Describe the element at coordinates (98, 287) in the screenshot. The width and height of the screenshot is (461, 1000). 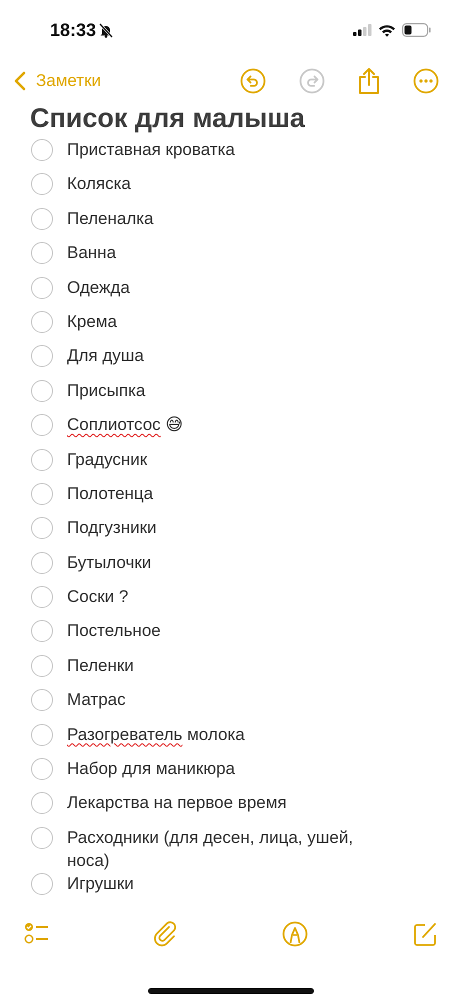
I see `checklist-item-text: Одежда` at that location.